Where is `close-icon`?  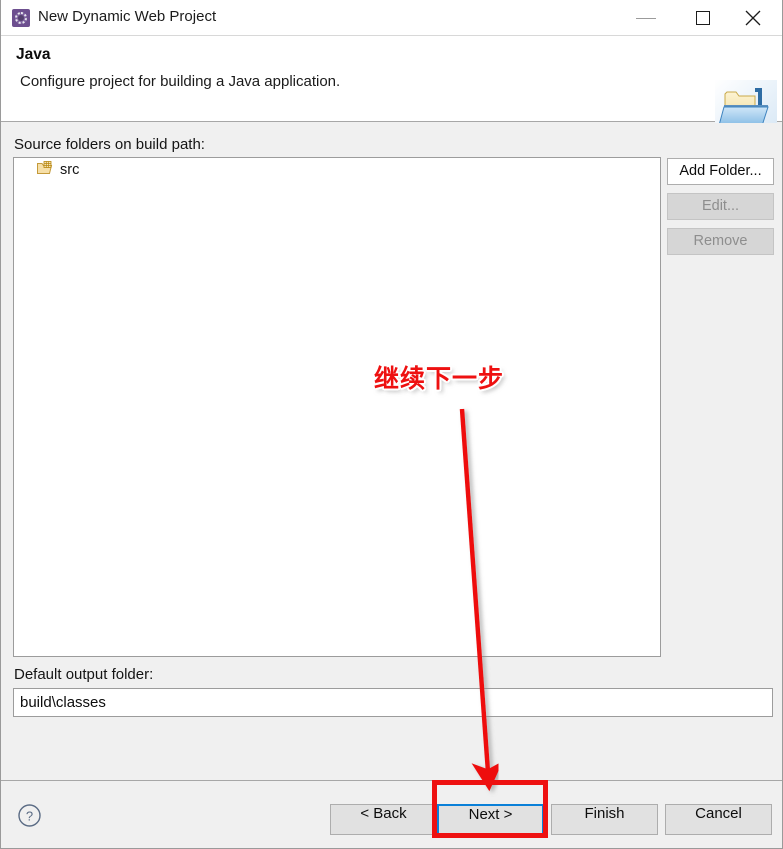
close-icon is located at coordinates (753, 17).